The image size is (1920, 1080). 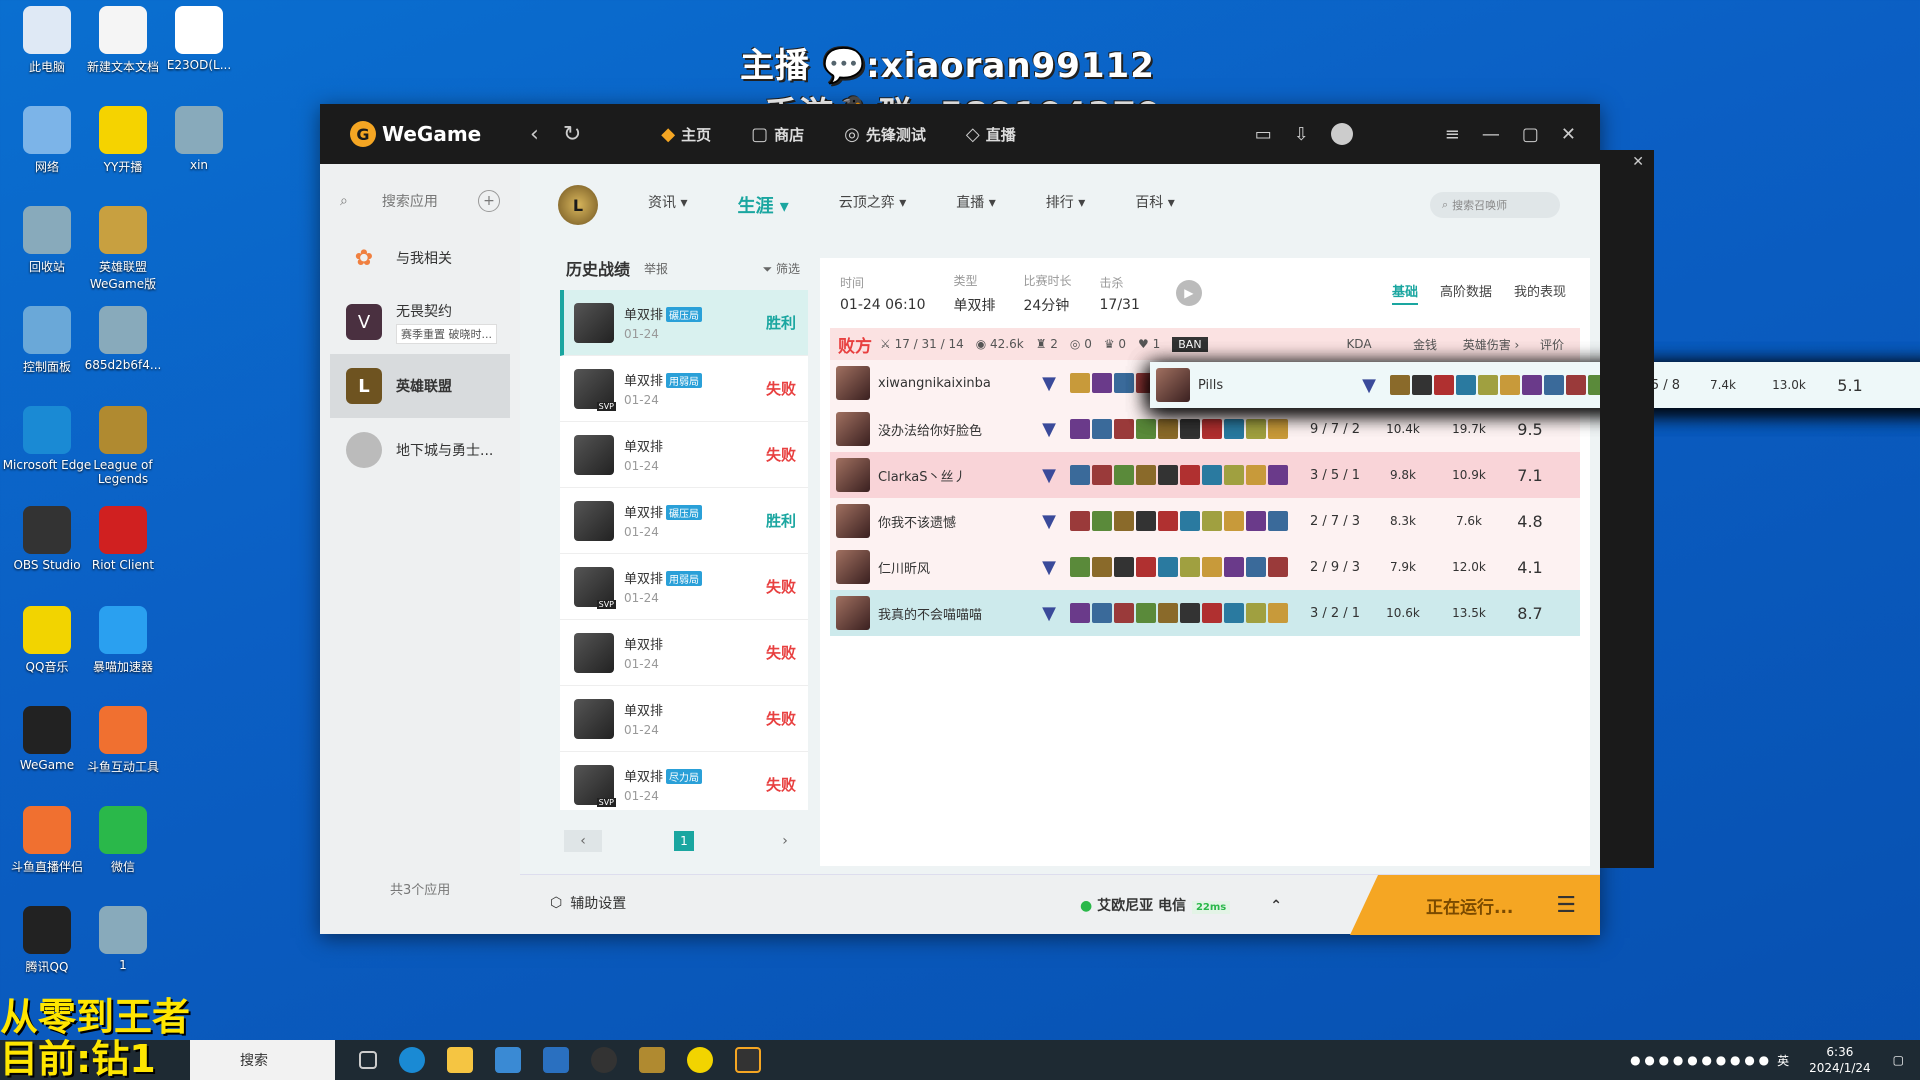 I want to click on obs-icon, so click(x=604, y=1060).